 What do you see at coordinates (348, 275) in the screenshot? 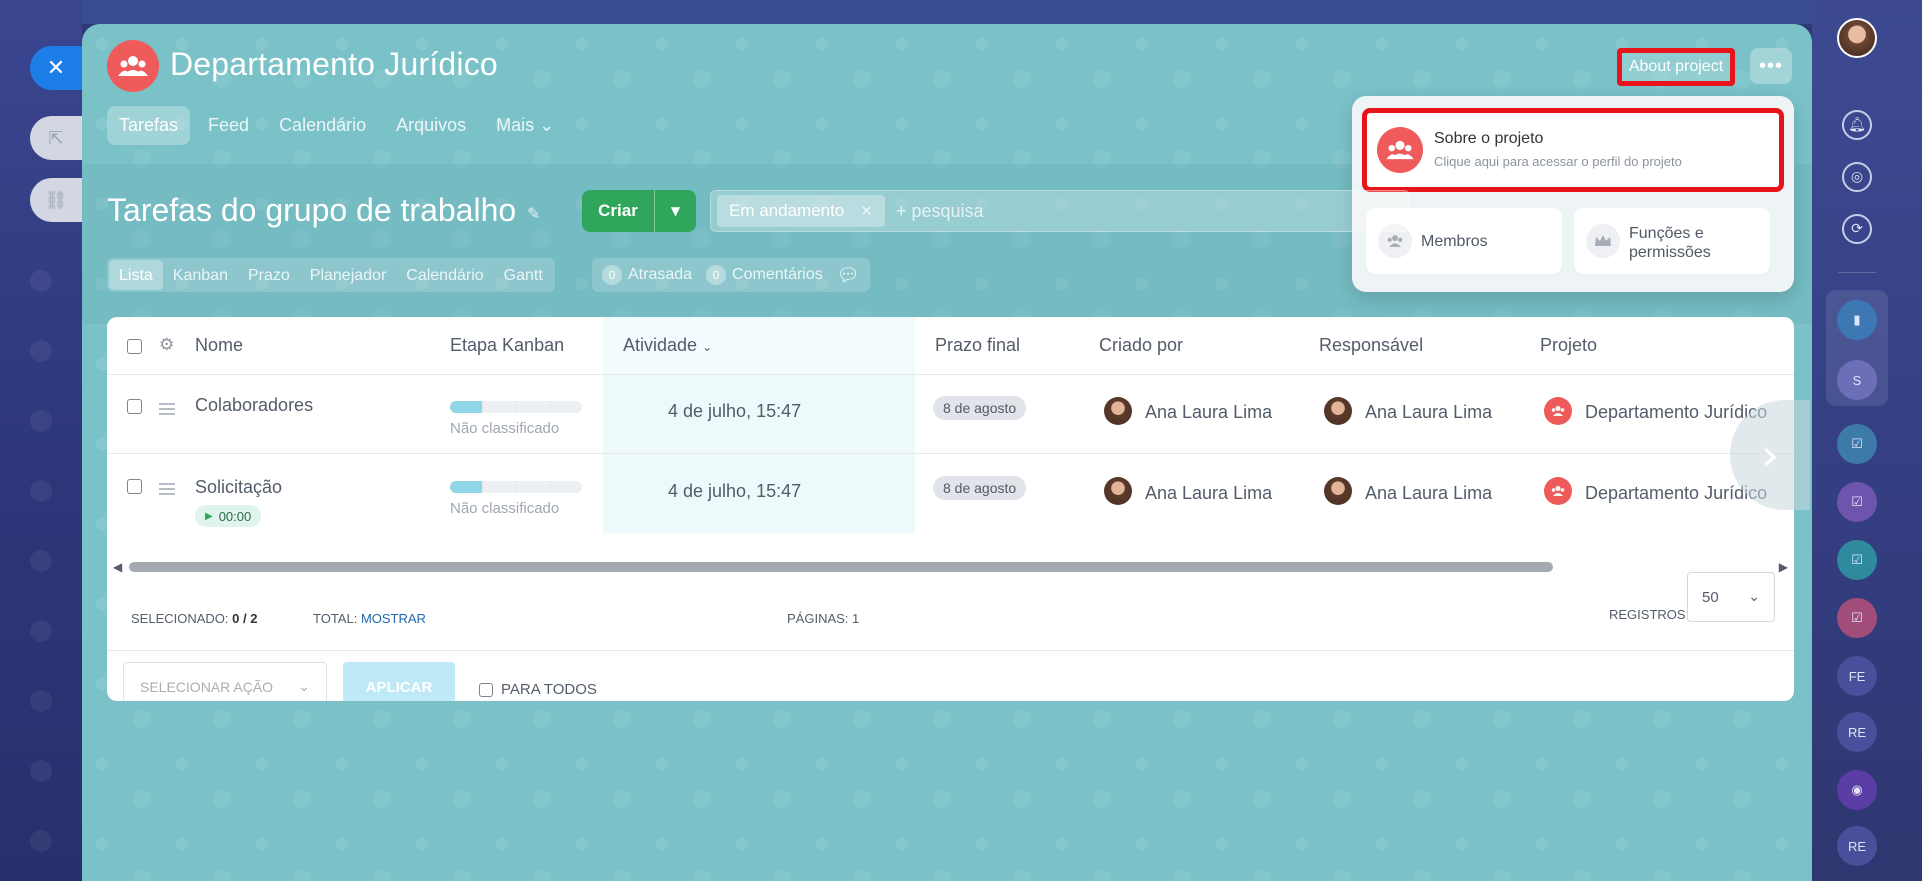
I see `view-planner: Planejador` at bounding box center [348, 275].